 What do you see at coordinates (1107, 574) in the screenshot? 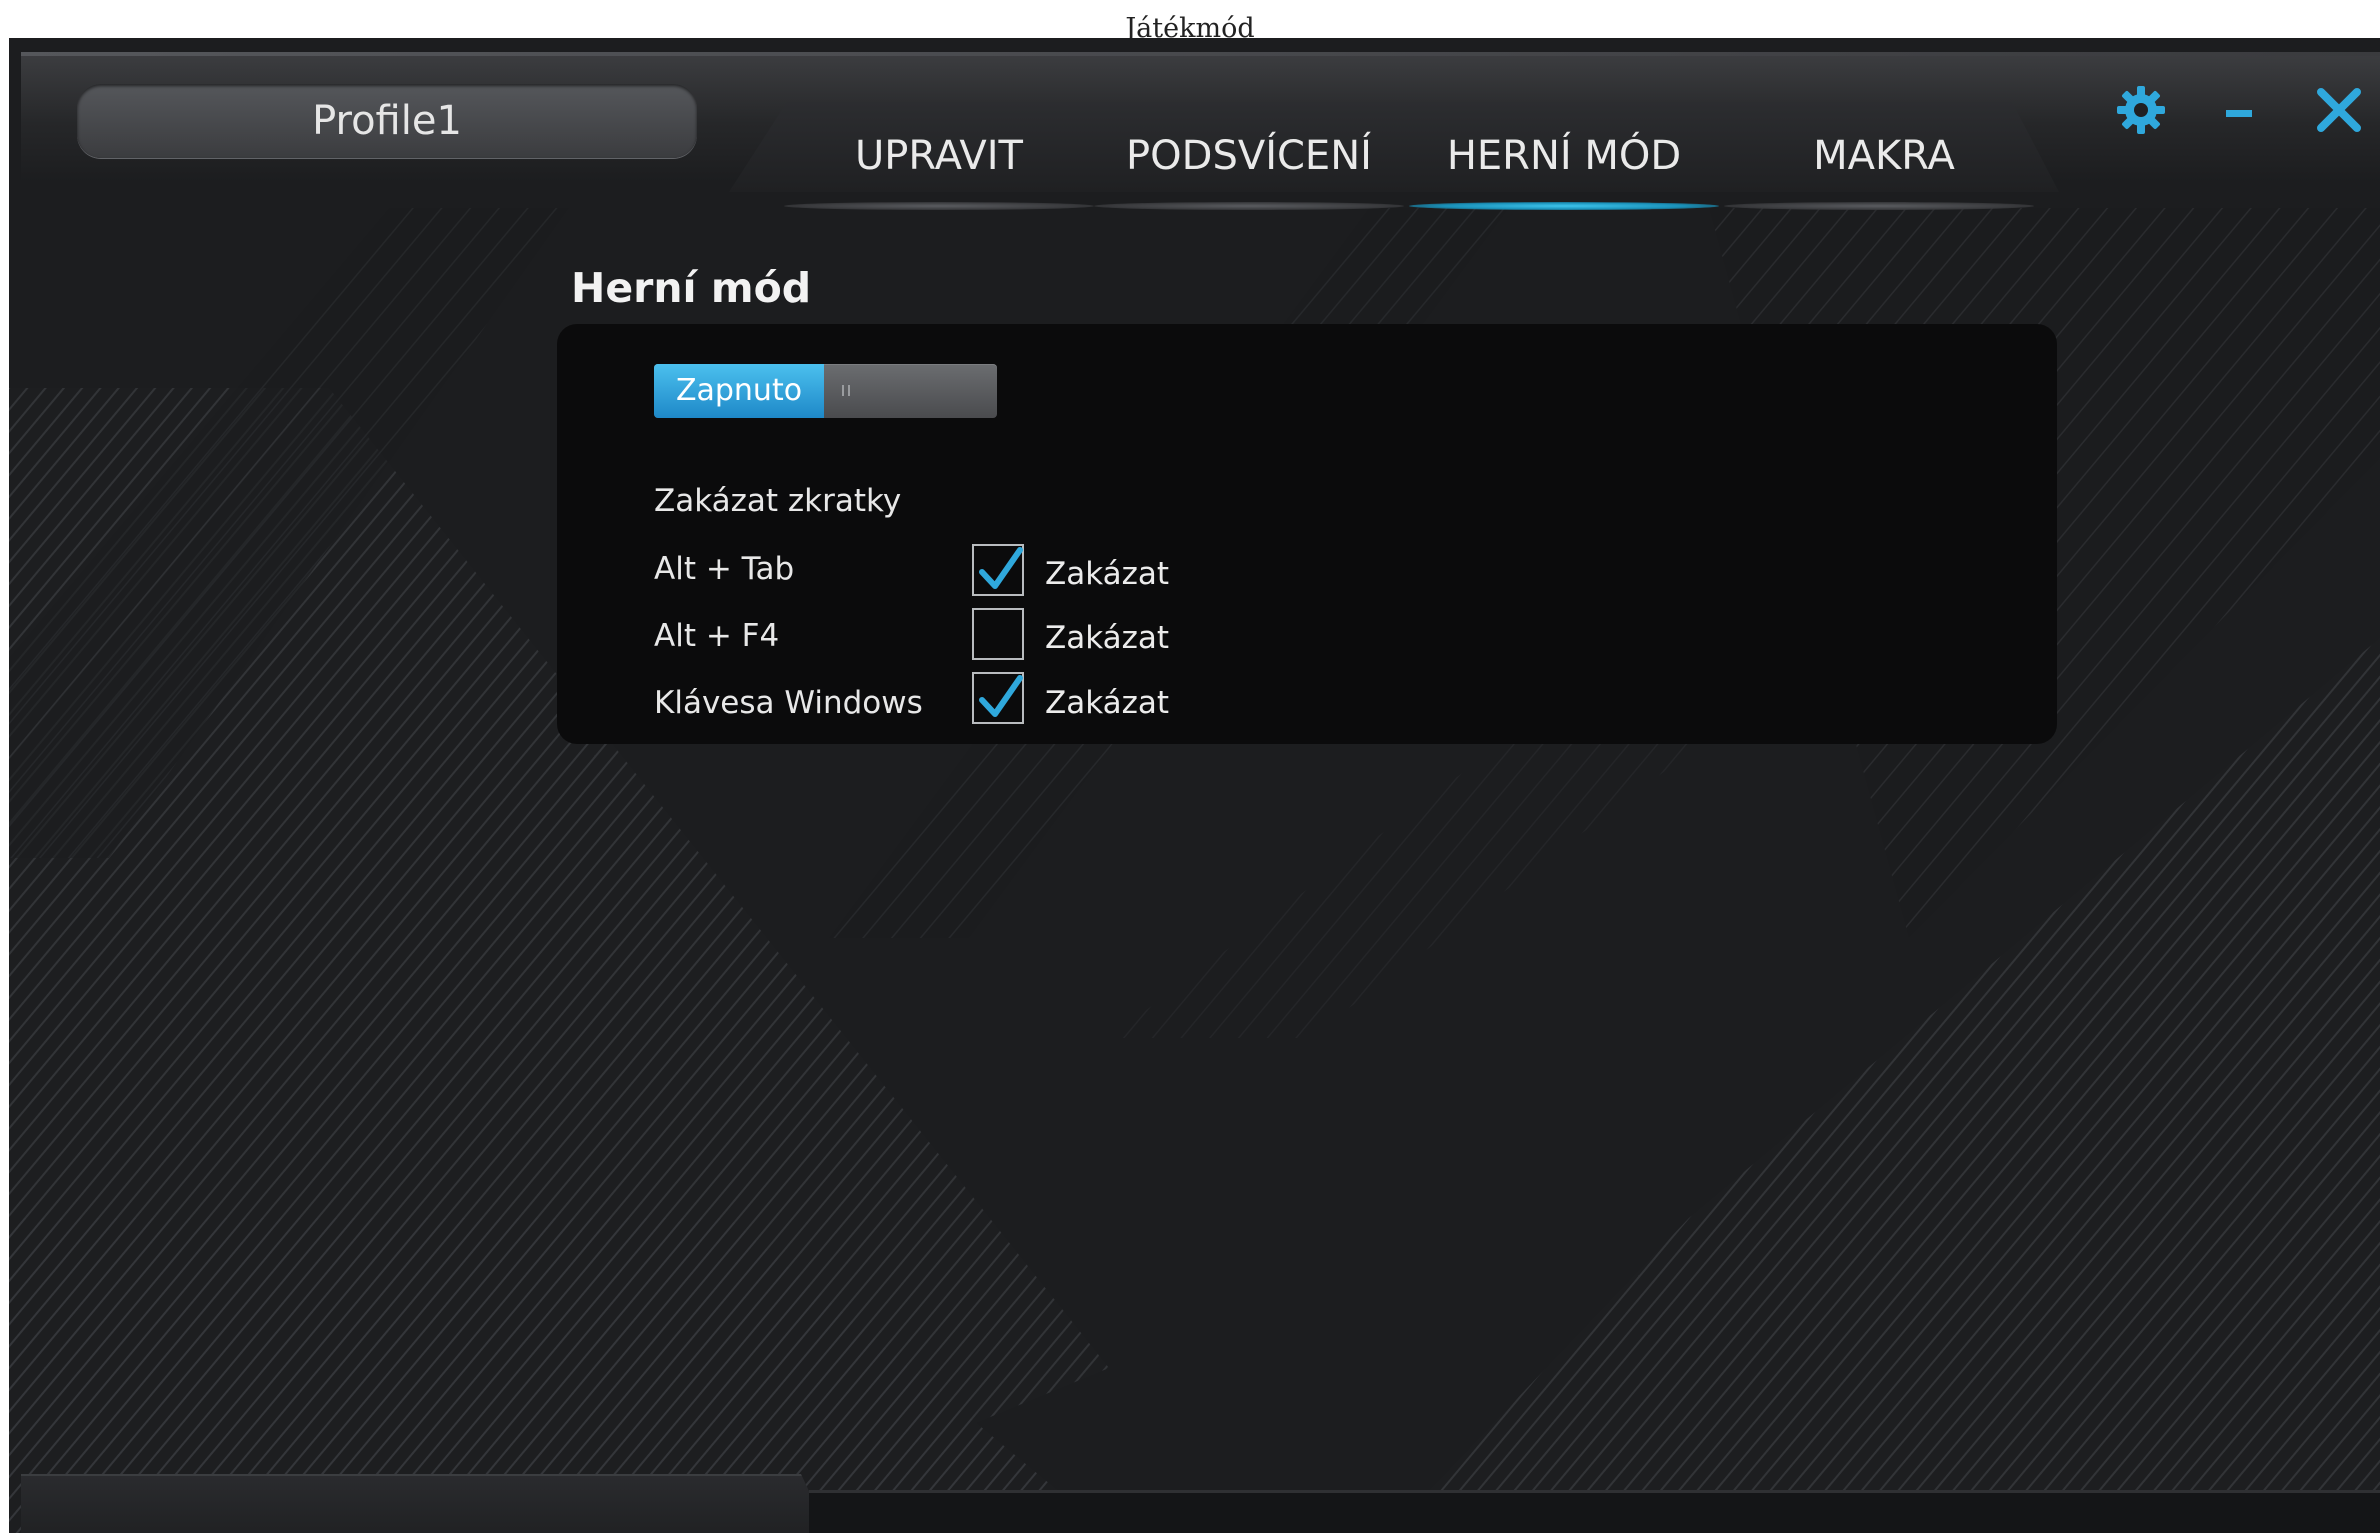
I see `disable-alt-tab-label: Zakázat` at bounding box center [1107, 574].